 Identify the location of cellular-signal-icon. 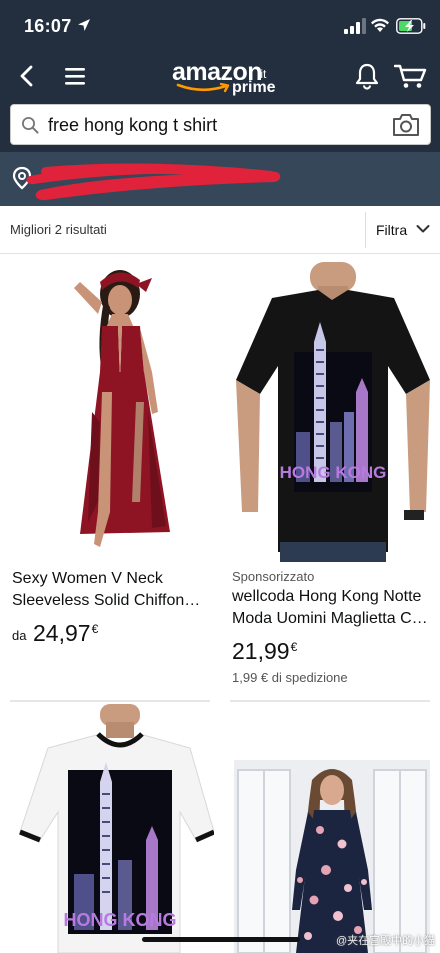
(355, 26).